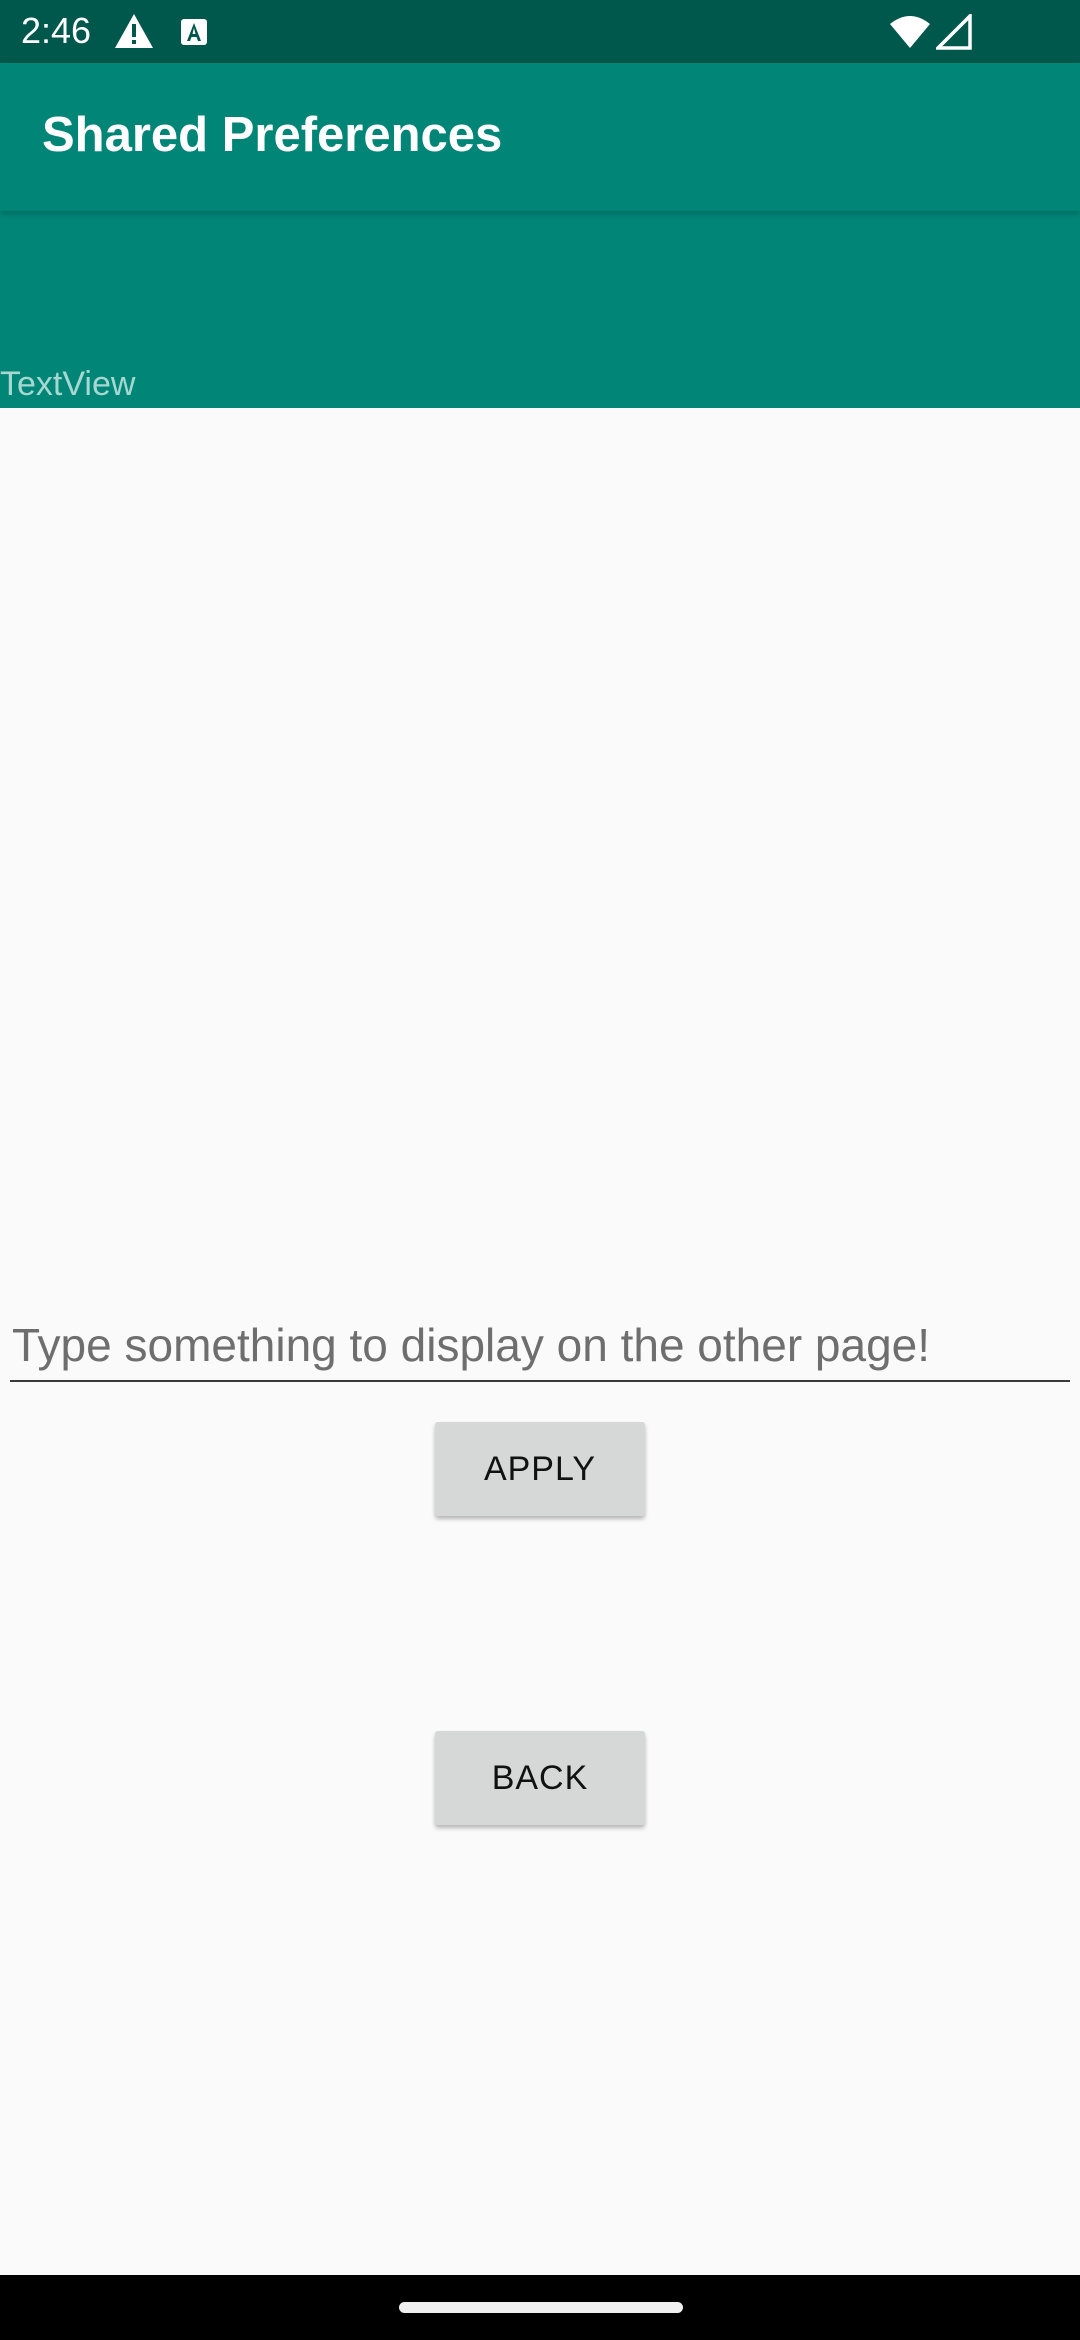 The image size is (1080, 2340). What do you see at coordinates (68, 384) in the screenshot?
I see `textview-label: TextView` at bounding box center [68, 384].